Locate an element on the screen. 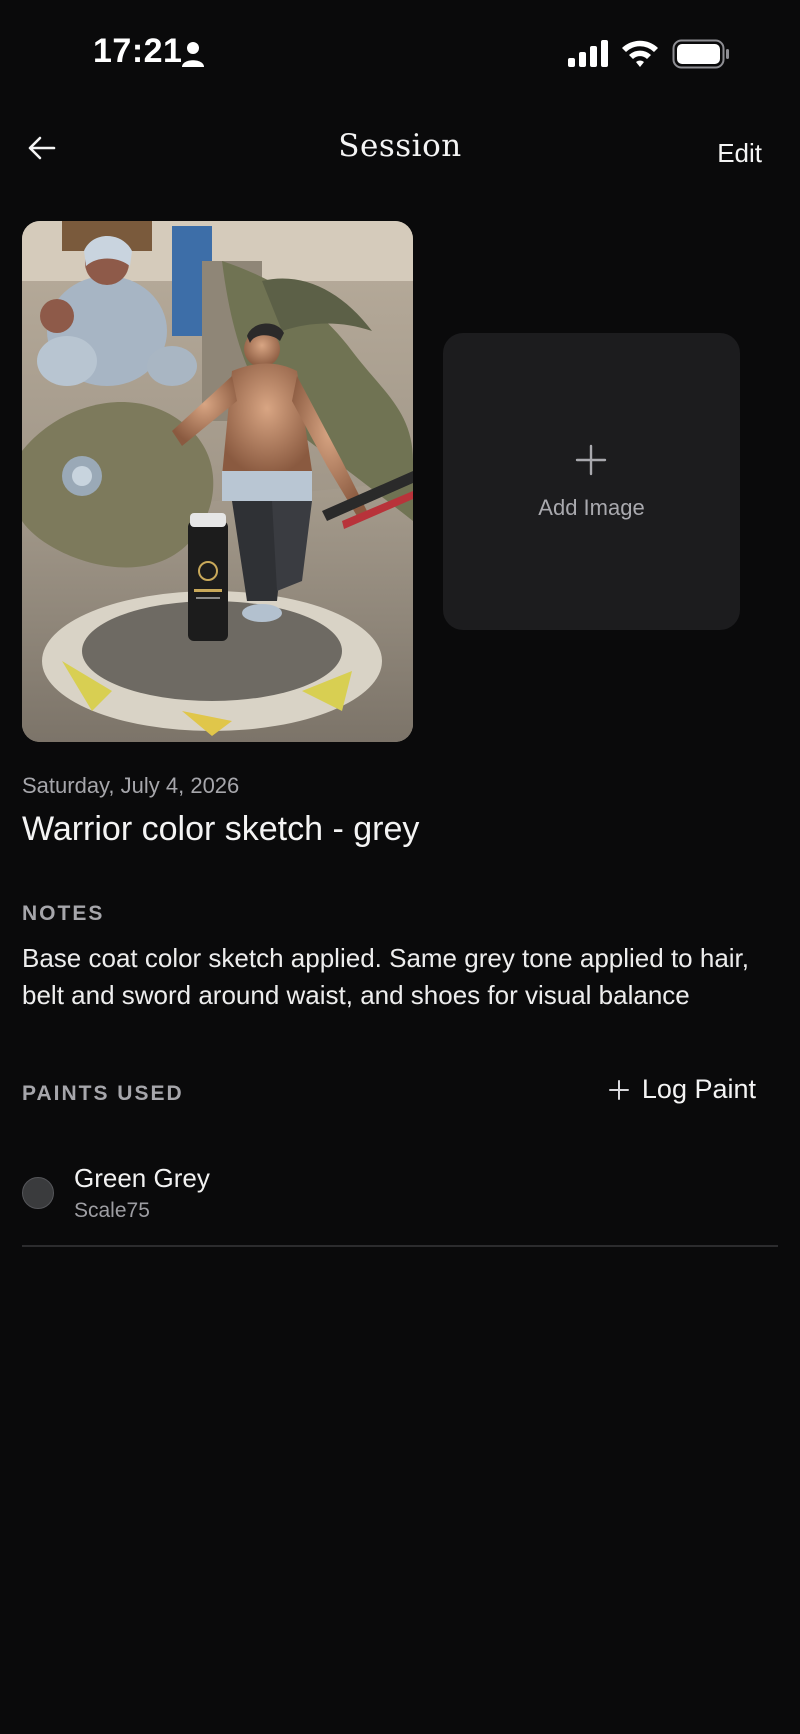 The height and width of the screenshot is (1734, 800). battery-icon is located at coordinates (700, 54).